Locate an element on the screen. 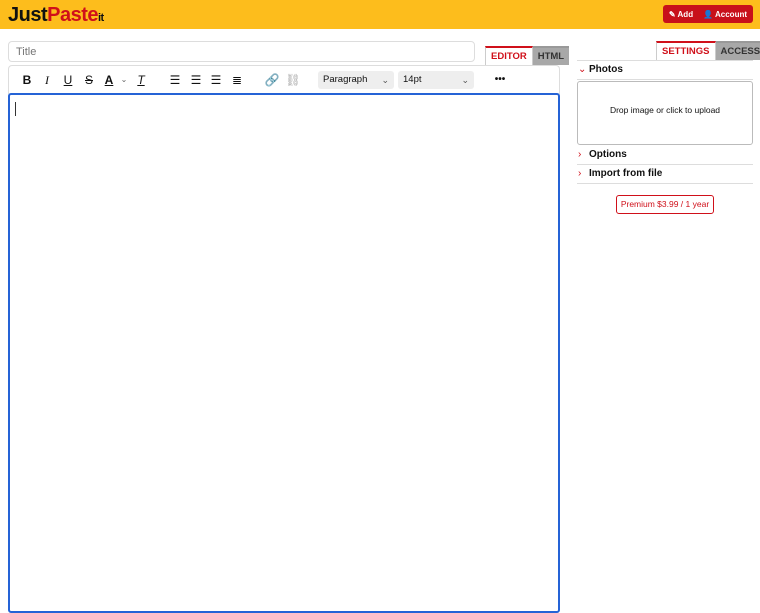 This screenshot has height=613, width=760. align-center-icon: ☰ is located at coordinates (196, 80).